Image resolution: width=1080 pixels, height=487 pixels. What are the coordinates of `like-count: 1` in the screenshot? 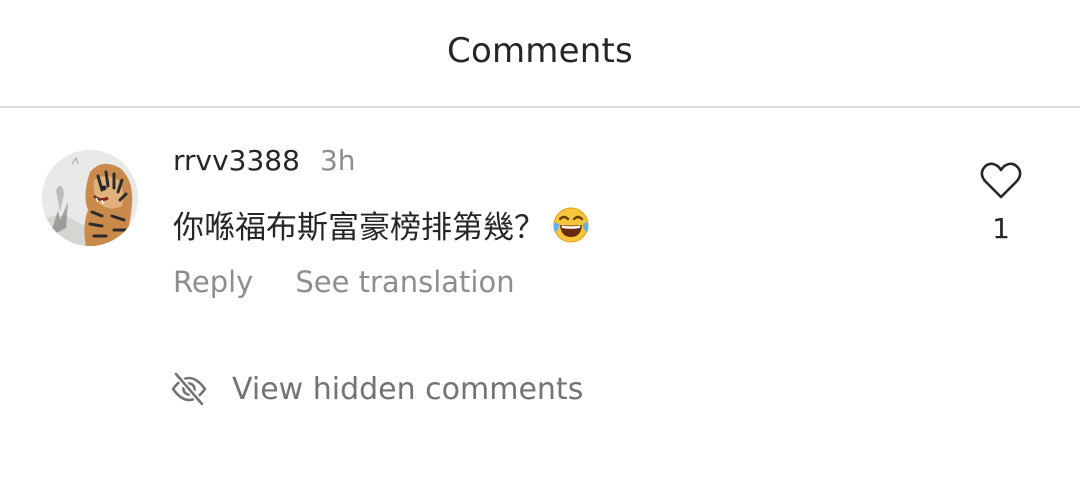 It's located at (1001, 228).